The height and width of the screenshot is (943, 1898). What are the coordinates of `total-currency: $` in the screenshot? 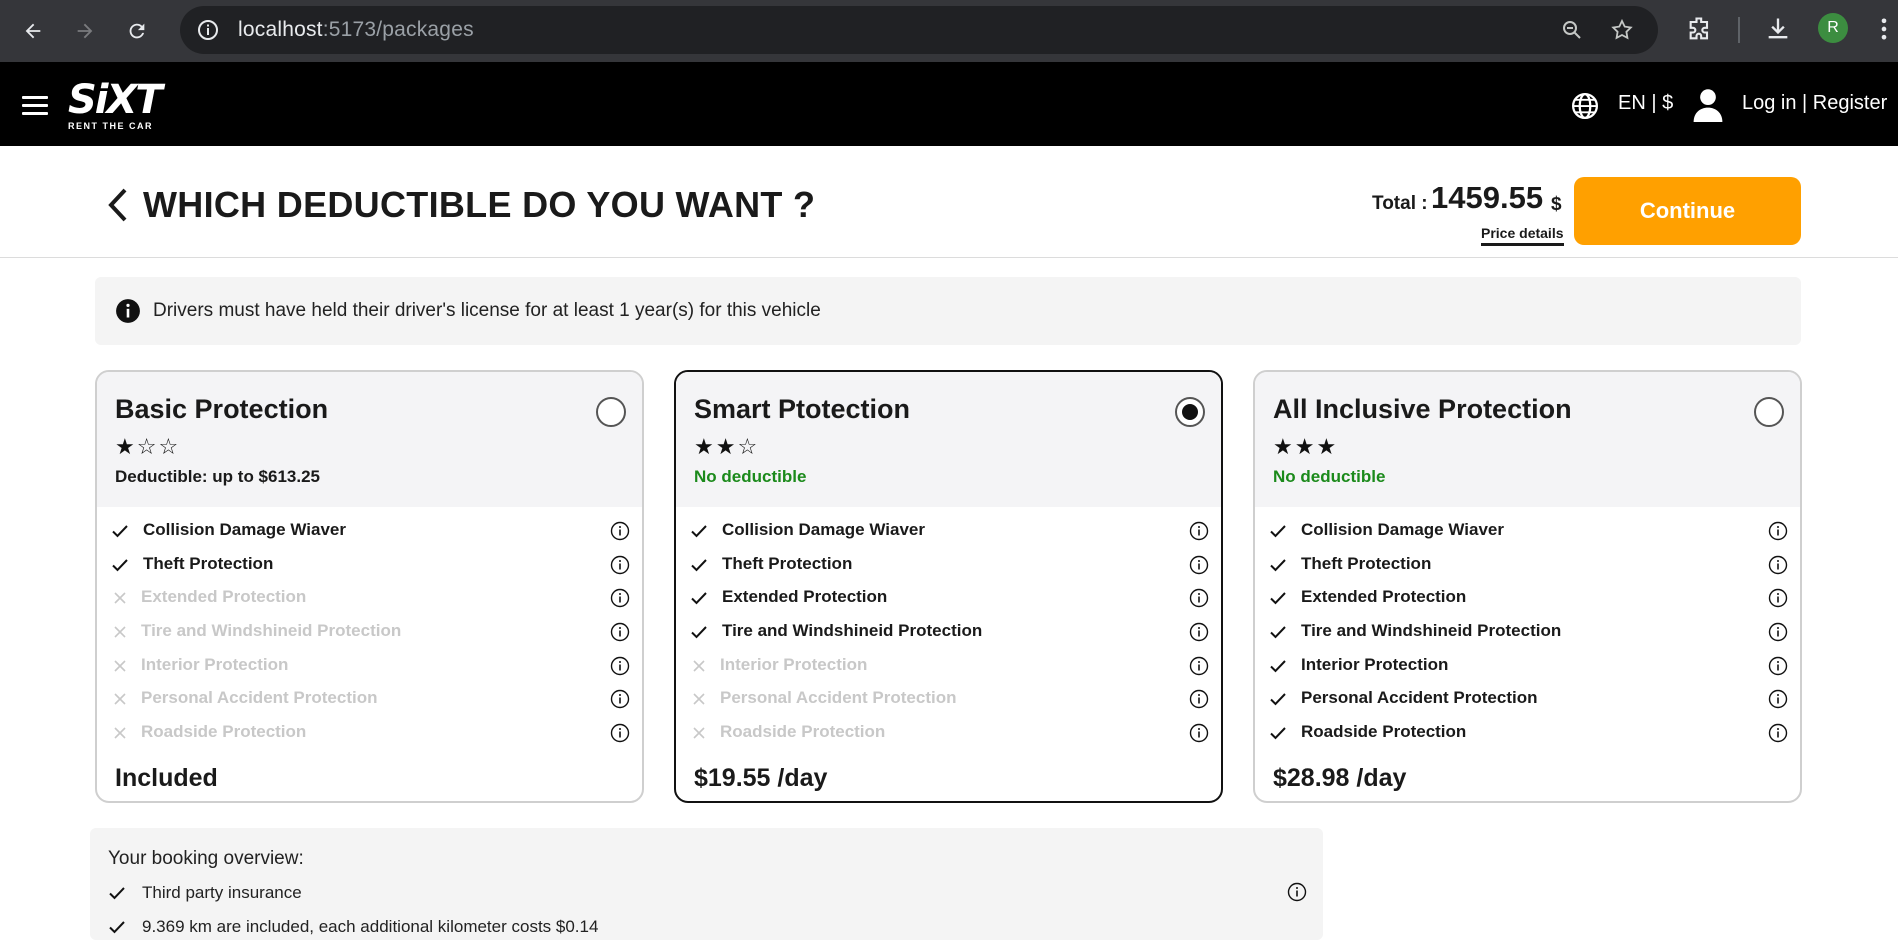 It's located at (1556, 204).